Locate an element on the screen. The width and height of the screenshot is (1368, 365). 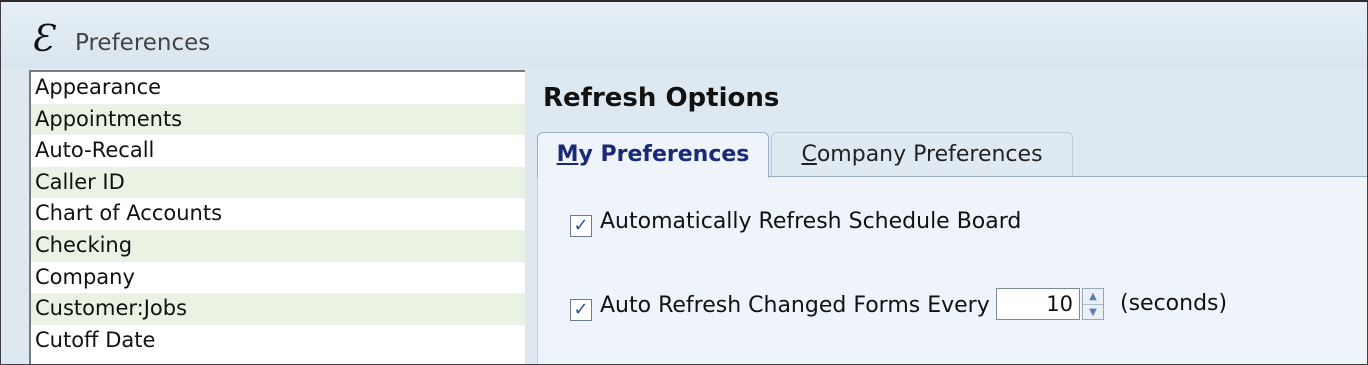
app-logo-icon: Ɛ is located at coordinates (42, 39).